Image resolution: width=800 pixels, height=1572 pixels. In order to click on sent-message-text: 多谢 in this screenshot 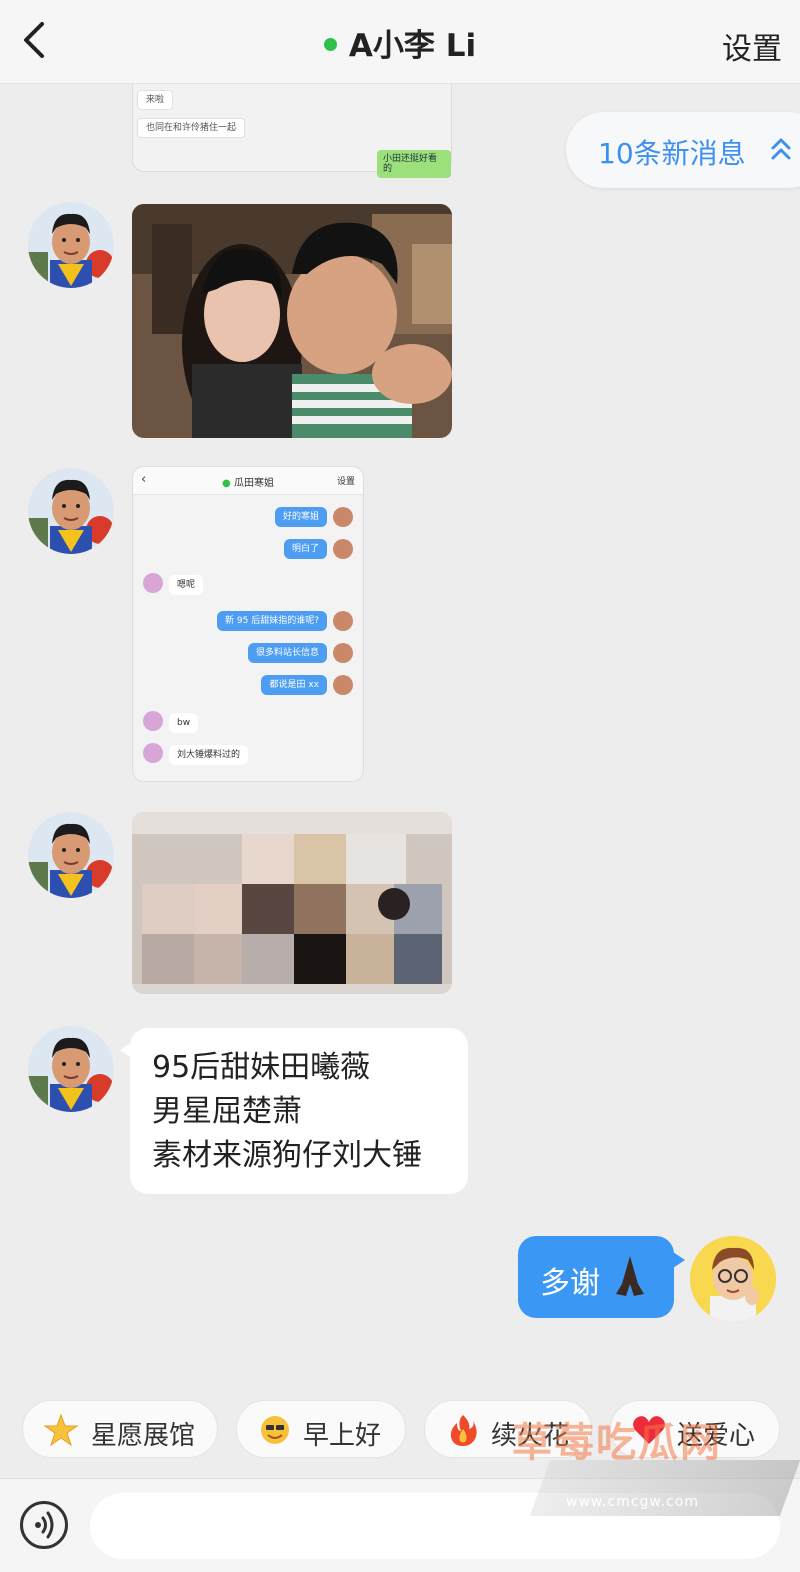, I will do `click(570, 1283)`.